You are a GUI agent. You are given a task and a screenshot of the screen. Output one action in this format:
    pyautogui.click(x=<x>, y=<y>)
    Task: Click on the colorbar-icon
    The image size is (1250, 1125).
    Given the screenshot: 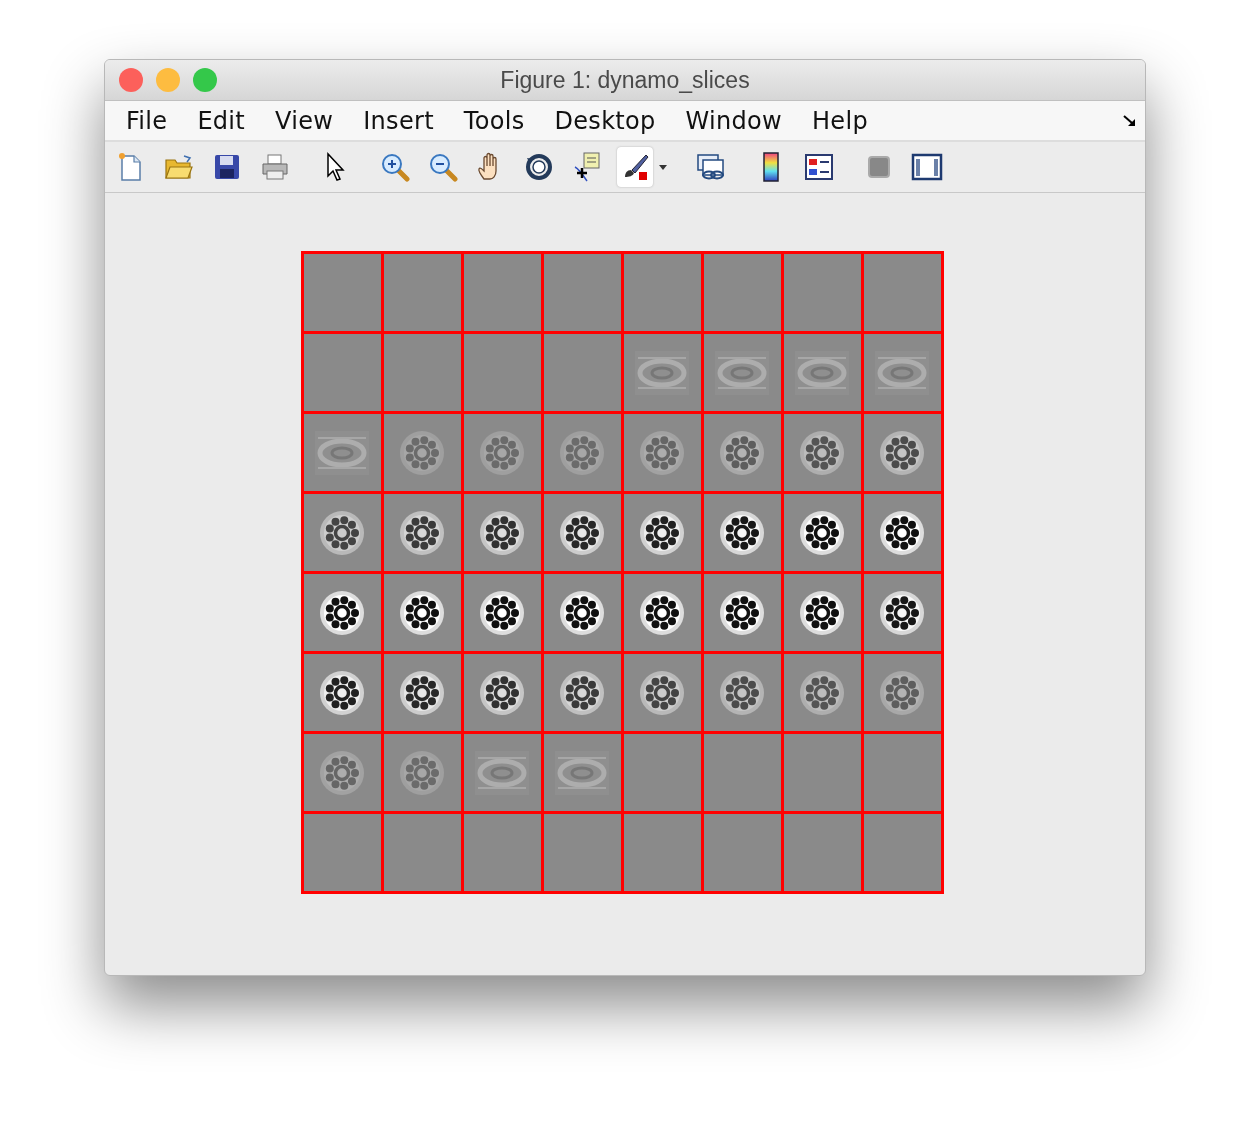 What is the action you would take?
    pyautogui.click(x=771, y=167)
    